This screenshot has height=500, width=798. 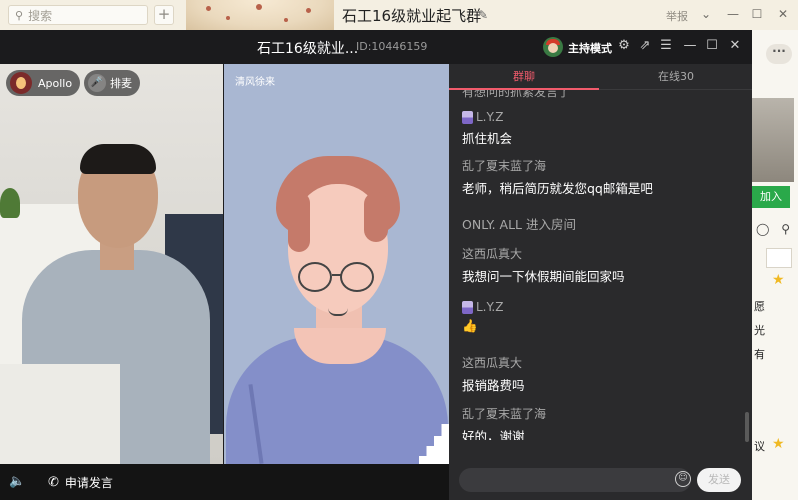 What do you see at coordinates (719, 480) in the screenshot?
I see `send-button: 发送` at bounding box center [719, 480].